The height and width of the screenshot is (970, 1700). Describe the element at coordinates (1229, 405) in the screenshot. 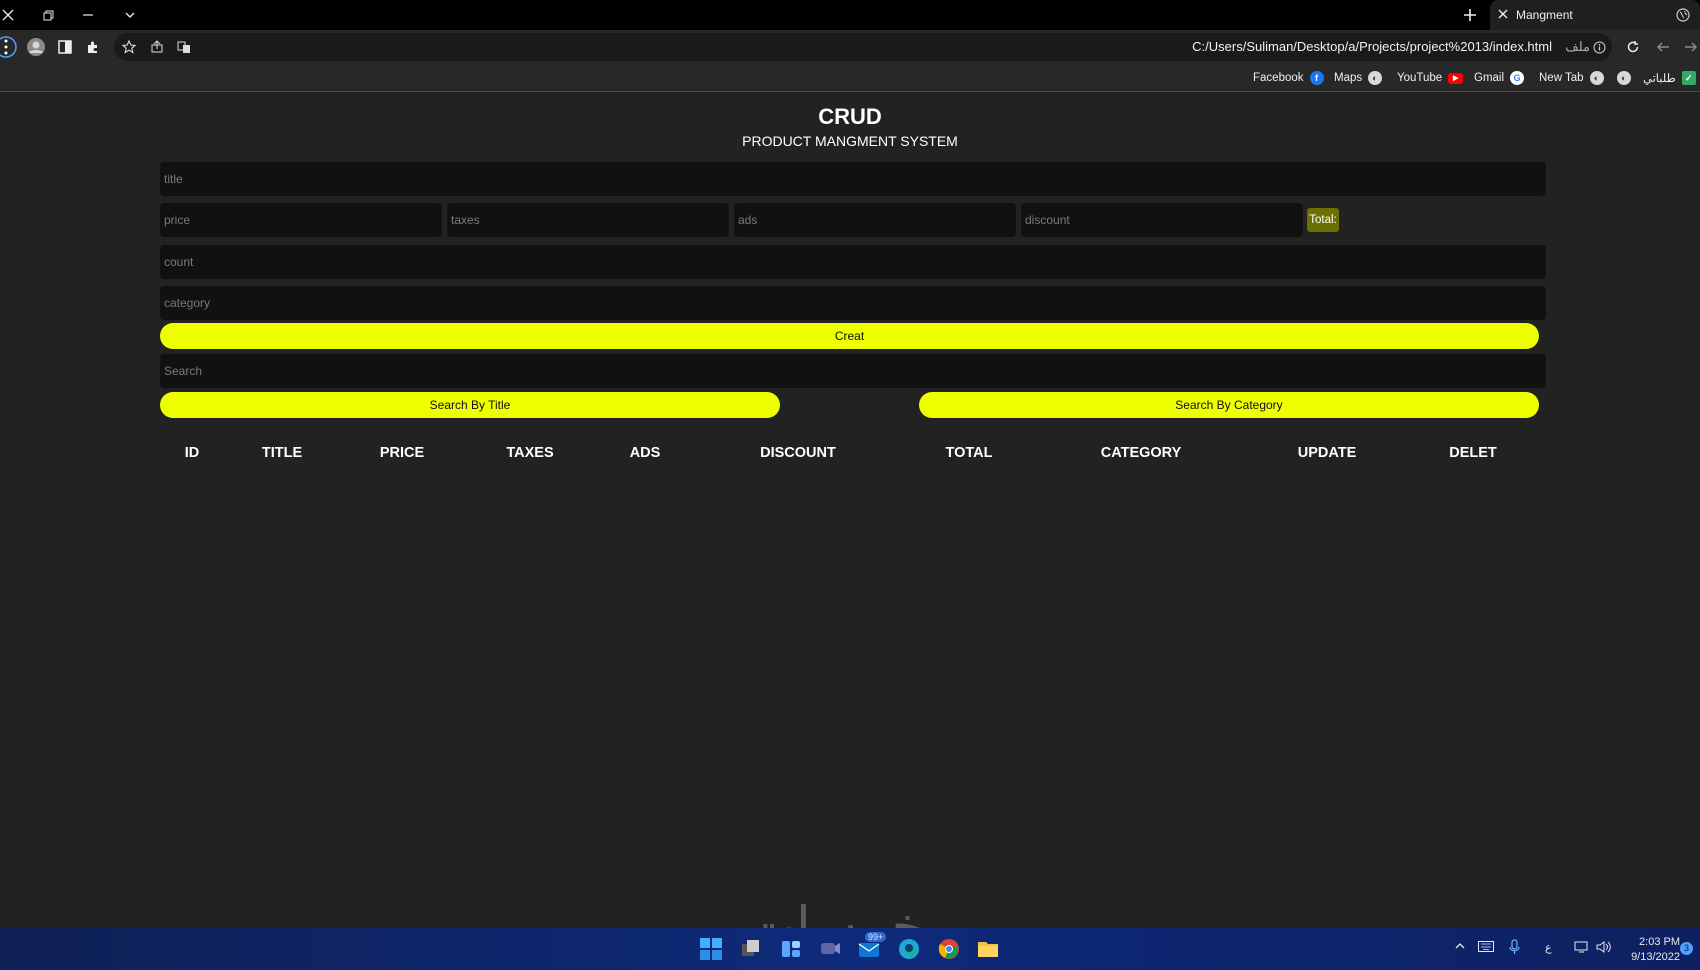

I see `search-by-category-button: Search By Category` at that location.